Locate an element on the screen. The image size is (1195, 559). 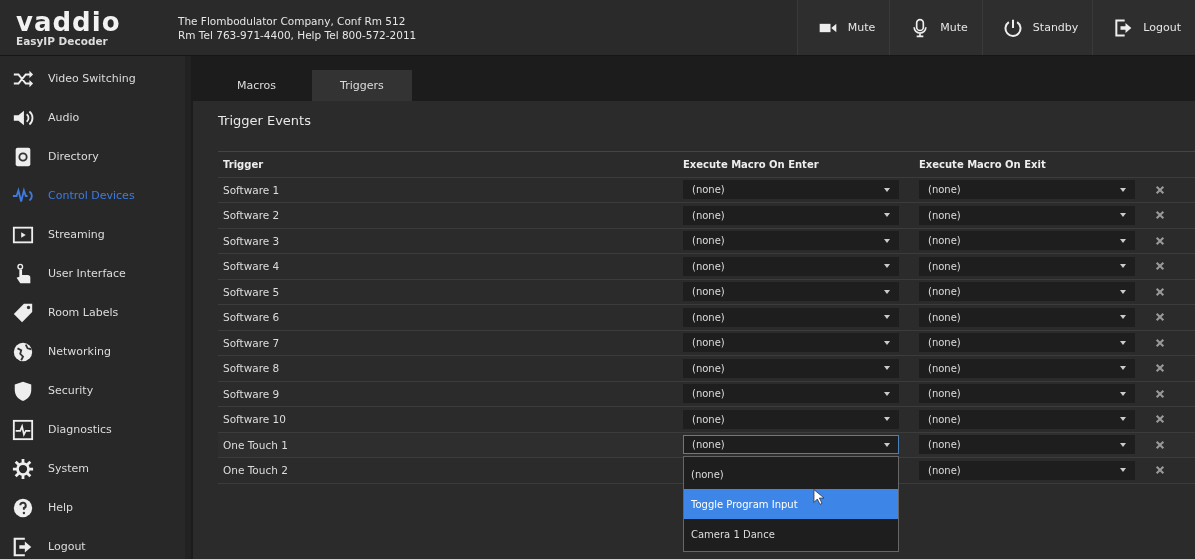
sidebar-item: Video Switching is located at coordinates (92, 78).